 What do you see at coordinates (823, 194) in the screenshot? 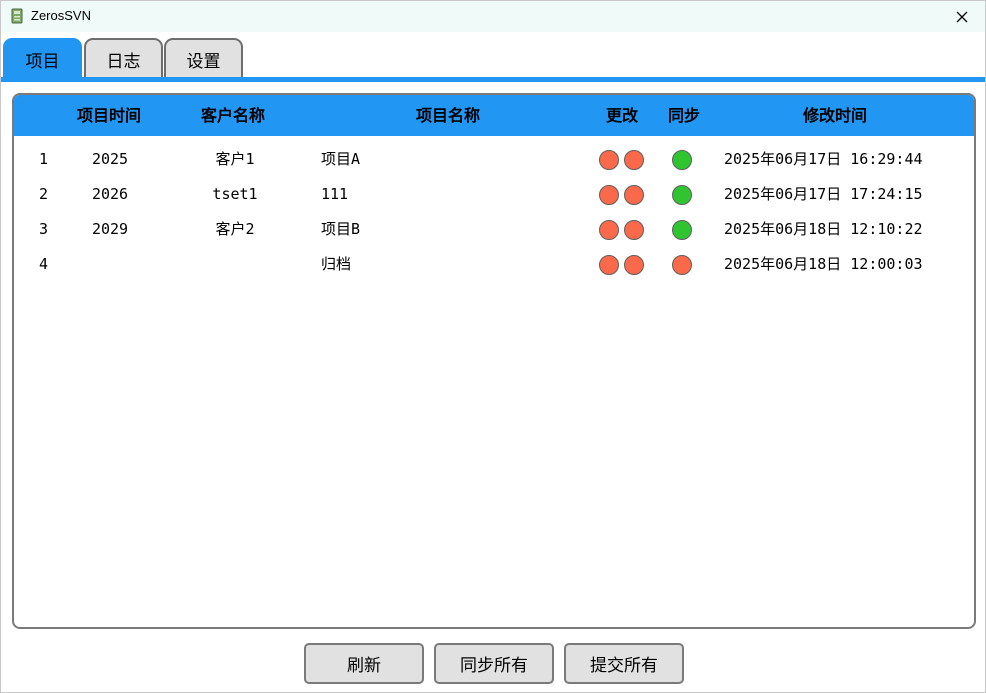
I see `row-modified-time: 2025年06月17日 17:24:15` at bounding box center [823, 194].